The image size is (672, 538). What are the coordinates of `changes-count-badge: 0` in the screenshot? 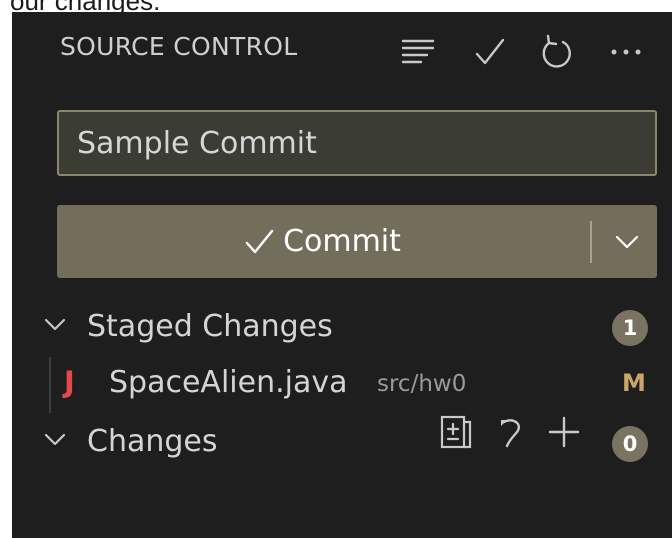 It's located at (630, 444).